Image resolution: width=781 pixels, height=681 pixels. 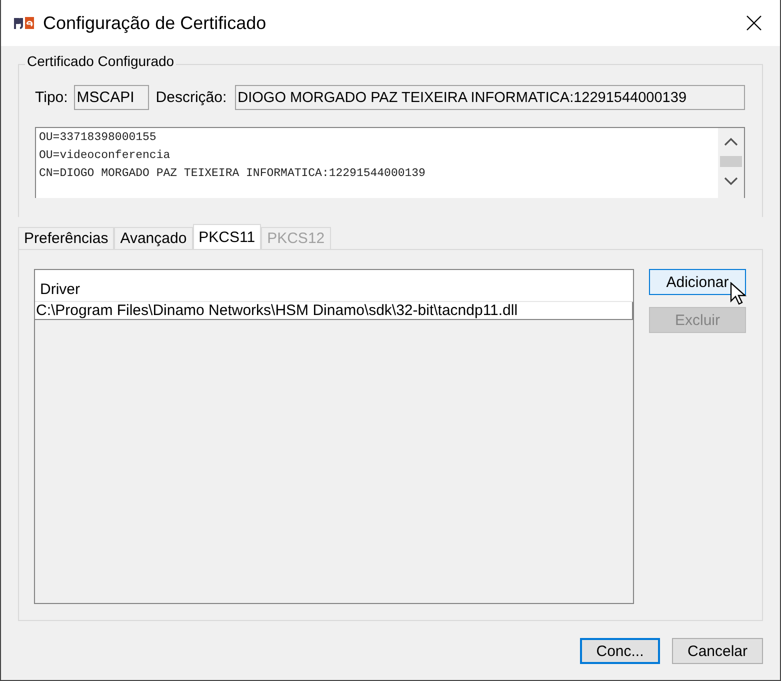 What do you see at coordinates (334, 311) in the screenshot?
I see `list-row: C:\Program Files\Dinamo Networks\HSM Dinamo\sdk\32-bit\tacndp11.dll` at bounding box center [334, 311].